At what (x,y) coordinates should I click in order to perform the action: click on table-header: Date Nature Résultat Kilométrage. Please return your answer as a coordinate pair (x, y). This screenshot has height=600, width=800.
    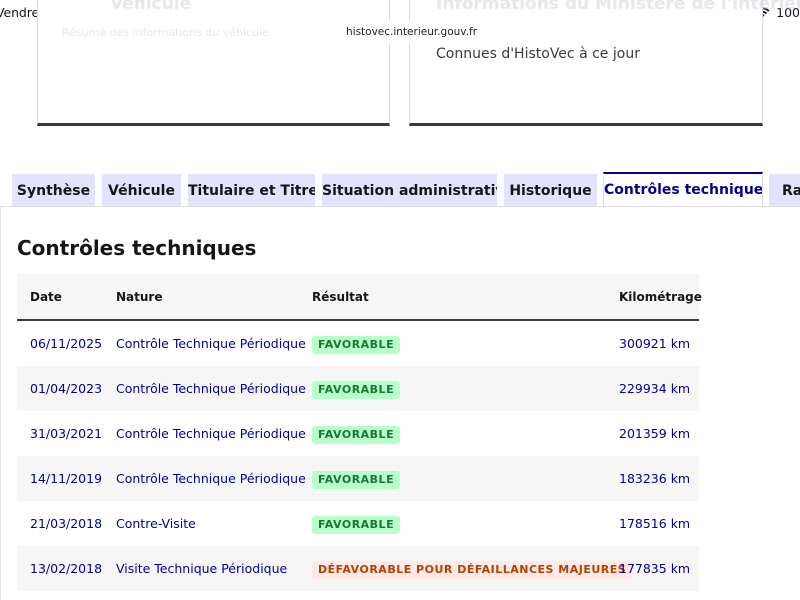
    Looking at the image, I should click on (359, 297).